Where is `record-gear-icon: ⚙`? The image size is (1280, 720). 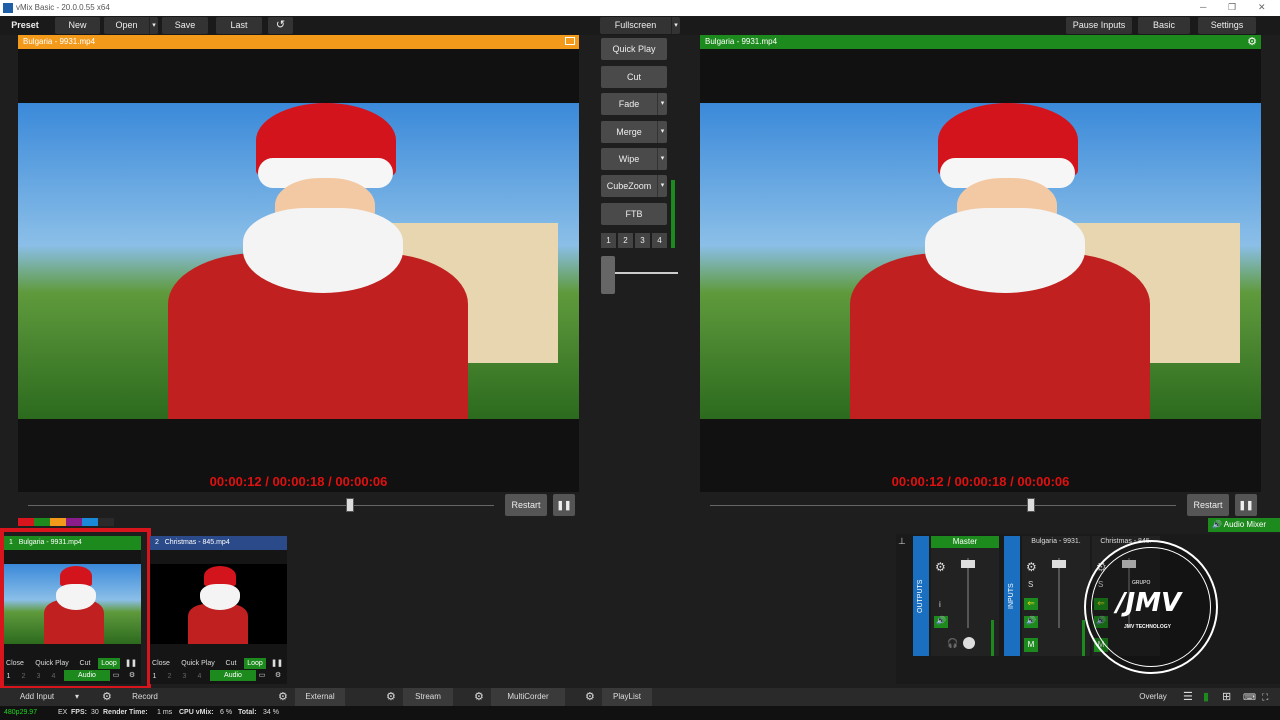 record-gear-icon: ⚙ is located at coordinates (107, 697).